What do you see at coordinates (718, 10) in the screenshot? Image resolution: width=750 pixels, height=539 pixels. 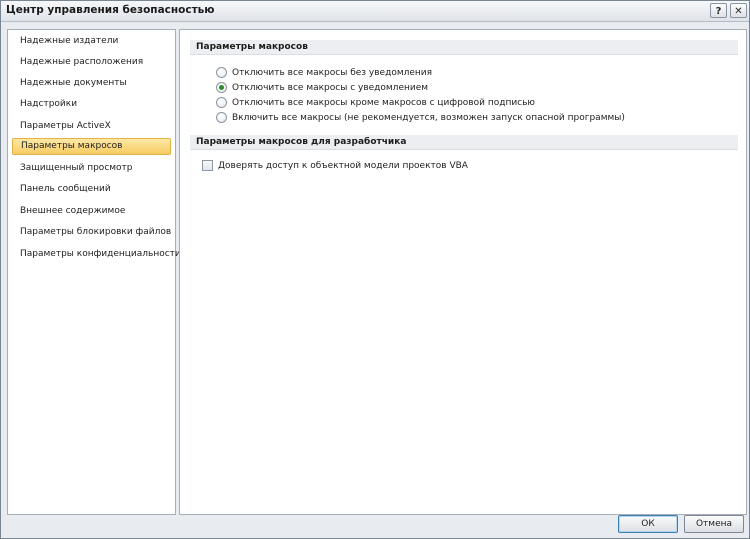 I see `help-button: ?` at bounding box center [718, 10].